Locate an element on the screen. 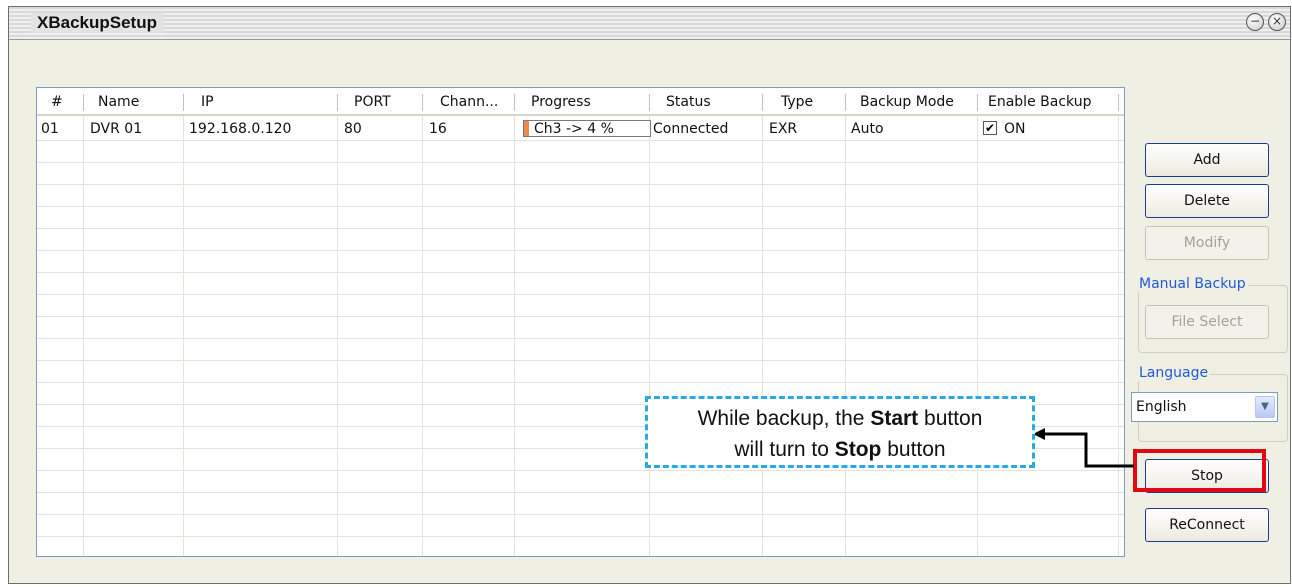 This screenshot has height=587, width=1292. manual-backup-label: Manual Backup is located at coordinates (1192, 284).